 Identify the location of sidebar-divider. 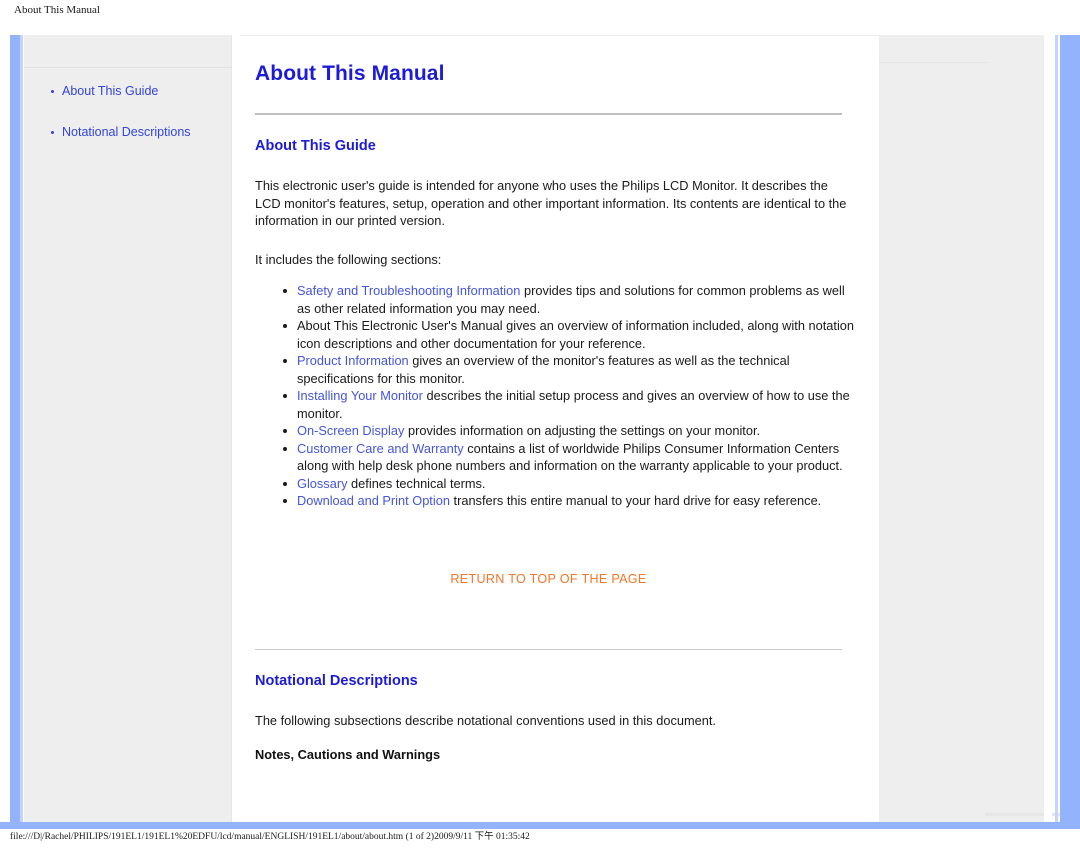
(128, 67).